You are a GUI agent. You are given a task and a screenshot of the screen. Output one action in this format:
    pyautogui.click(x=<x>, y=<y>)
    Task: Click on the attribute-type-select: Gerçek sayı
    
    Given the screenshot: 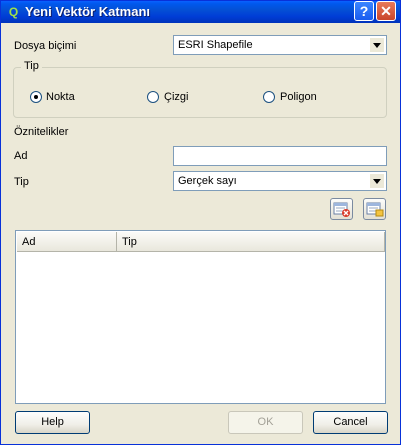 What is the action you would take?
    pyautogui.click(x=280, y=181)
    